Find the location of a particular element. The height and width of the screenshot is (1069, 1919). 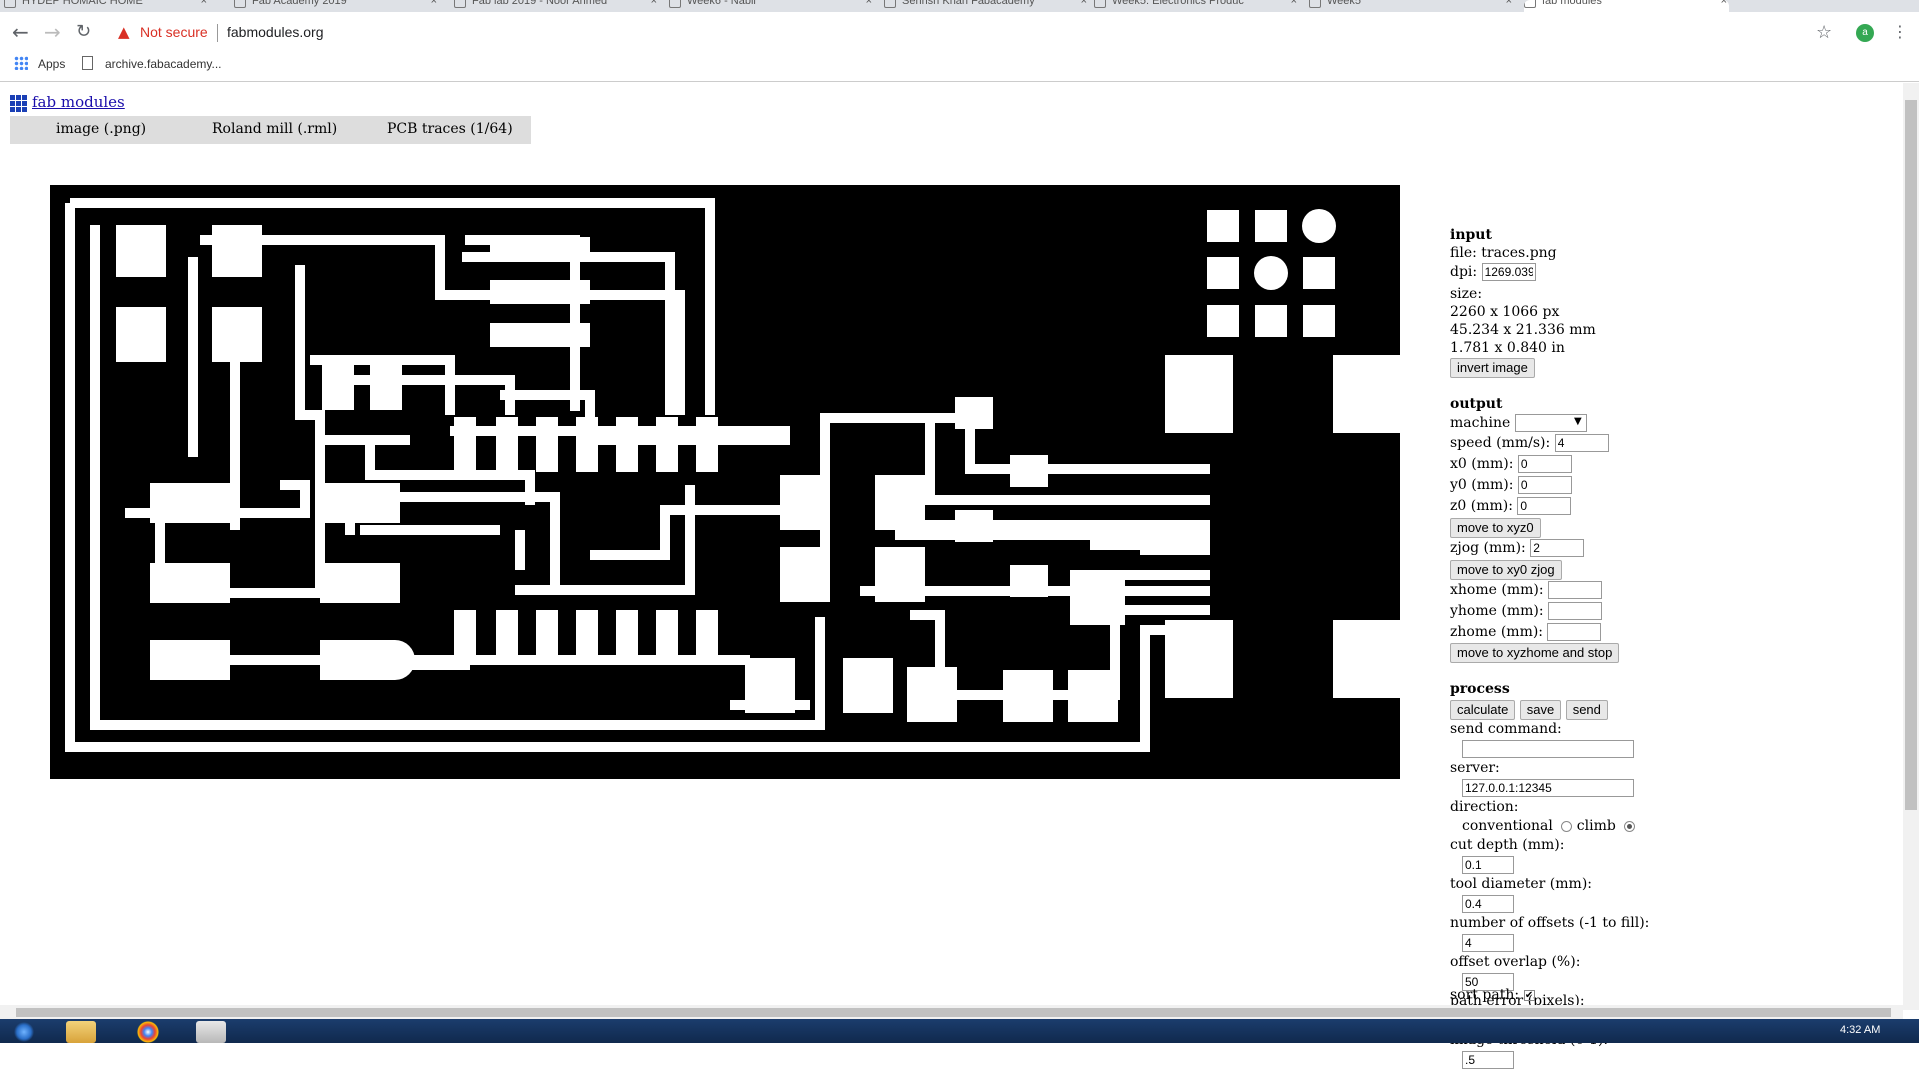

sort-path-checkbox: ✔ is located at coordinates (1529, 995).